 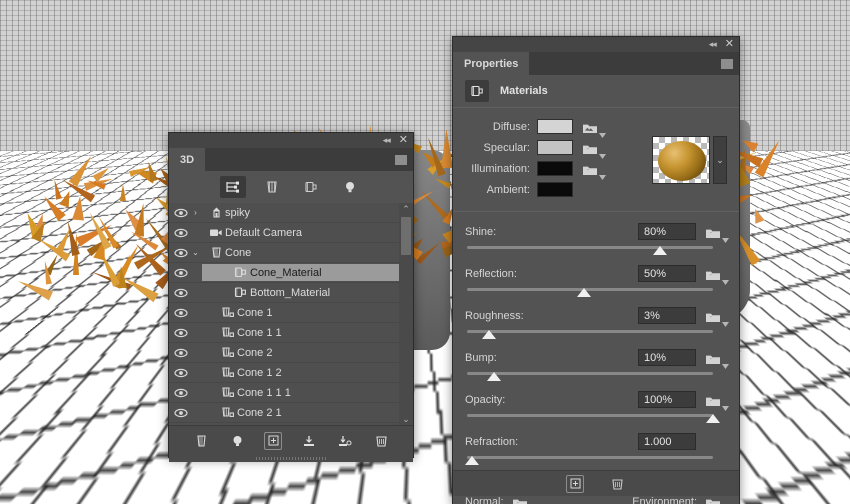 I want to click on scene-filter-icon, so click(x=232, y=187).